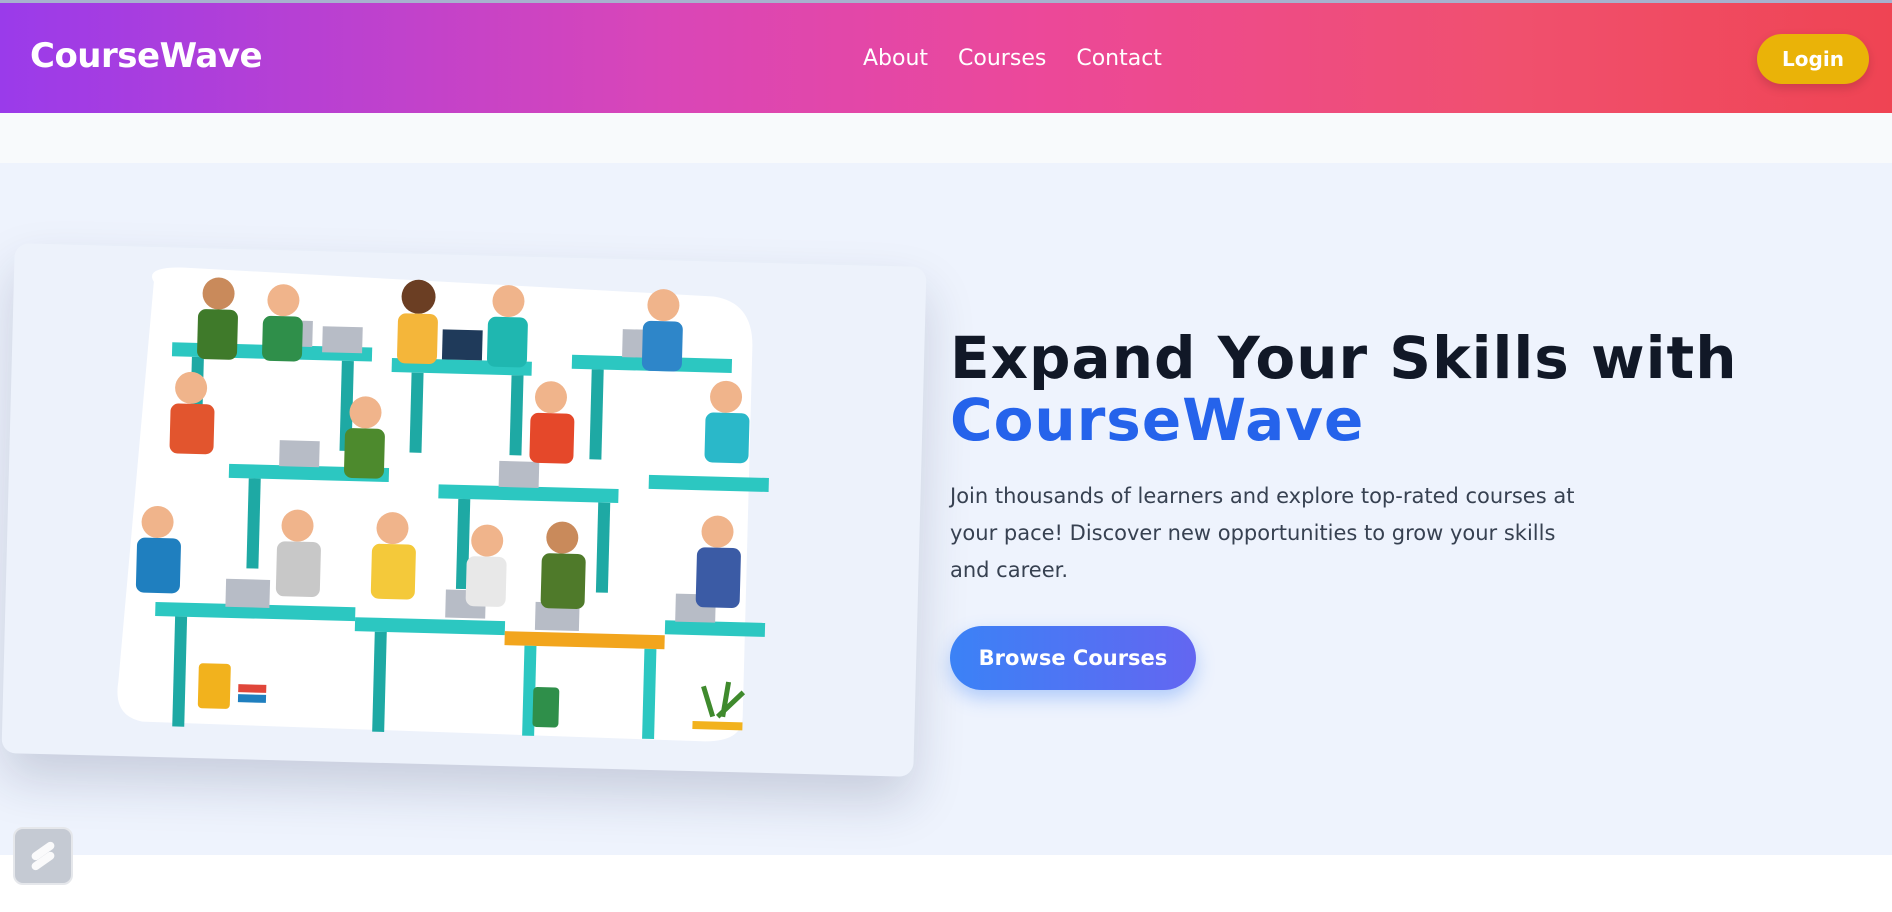 The image size is (1892, 912). I want to click on hero-title: Expand Your Skills with CourseWave, so click(1350, 389).